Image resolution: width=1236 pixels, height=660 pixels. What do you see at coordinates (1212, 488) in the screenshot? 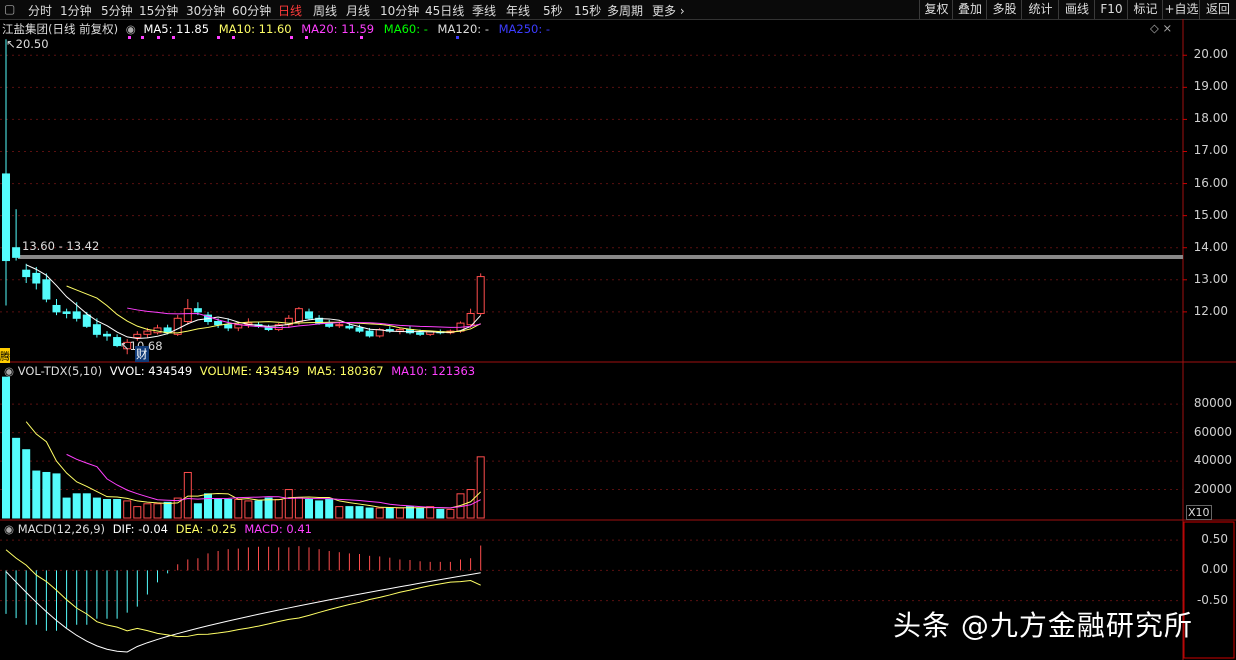
I see `volume-tick-label: 20000` at bounding box center [1212, 488].